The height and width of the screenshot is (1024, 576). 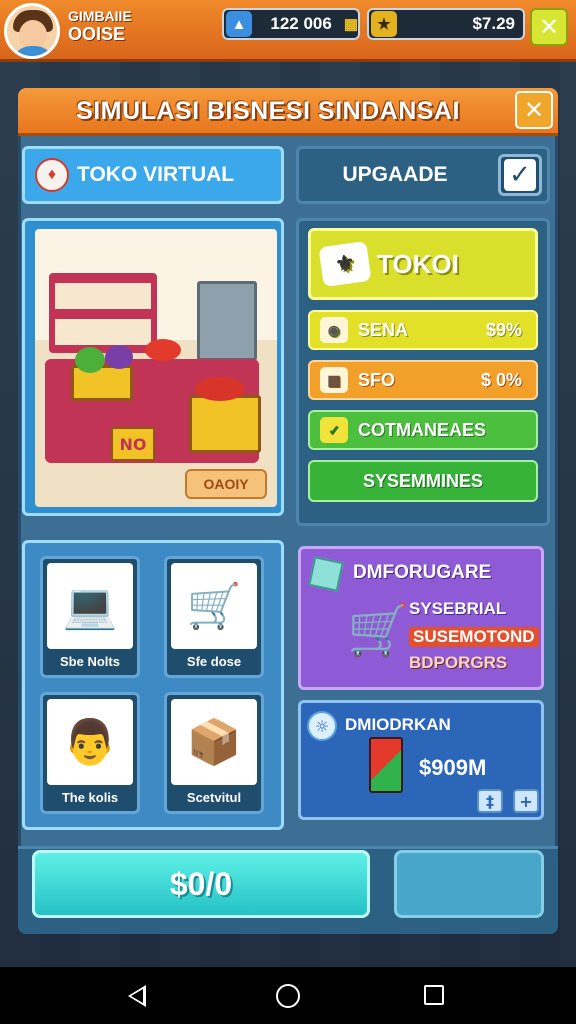 I want to click on menu-containers-button: ✓ COTMANEAES, so click(x=423, y=430).